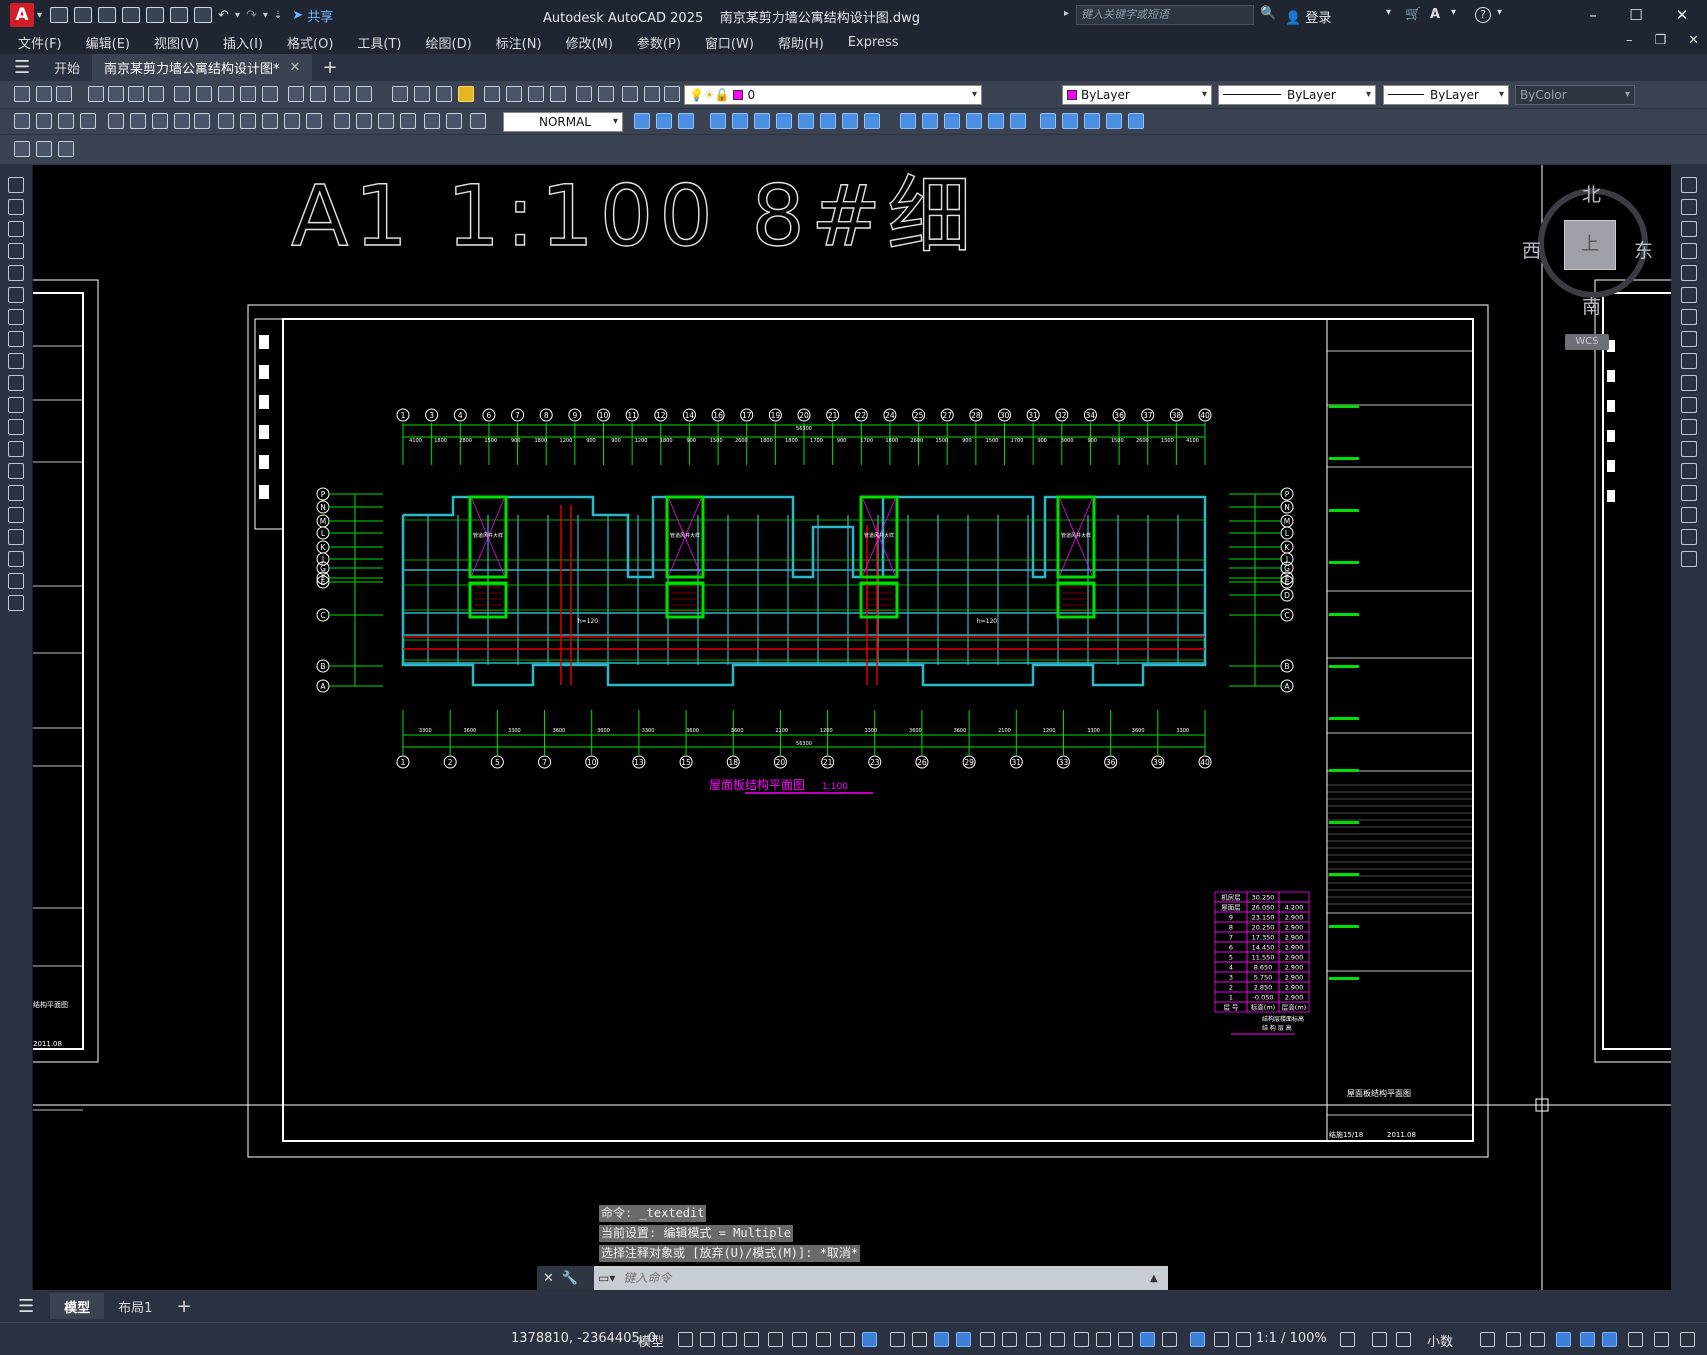 This screenshot has width=1707, height=1355. I want to click on command-prompt-icon: ▭▾, so click(604, 1278).